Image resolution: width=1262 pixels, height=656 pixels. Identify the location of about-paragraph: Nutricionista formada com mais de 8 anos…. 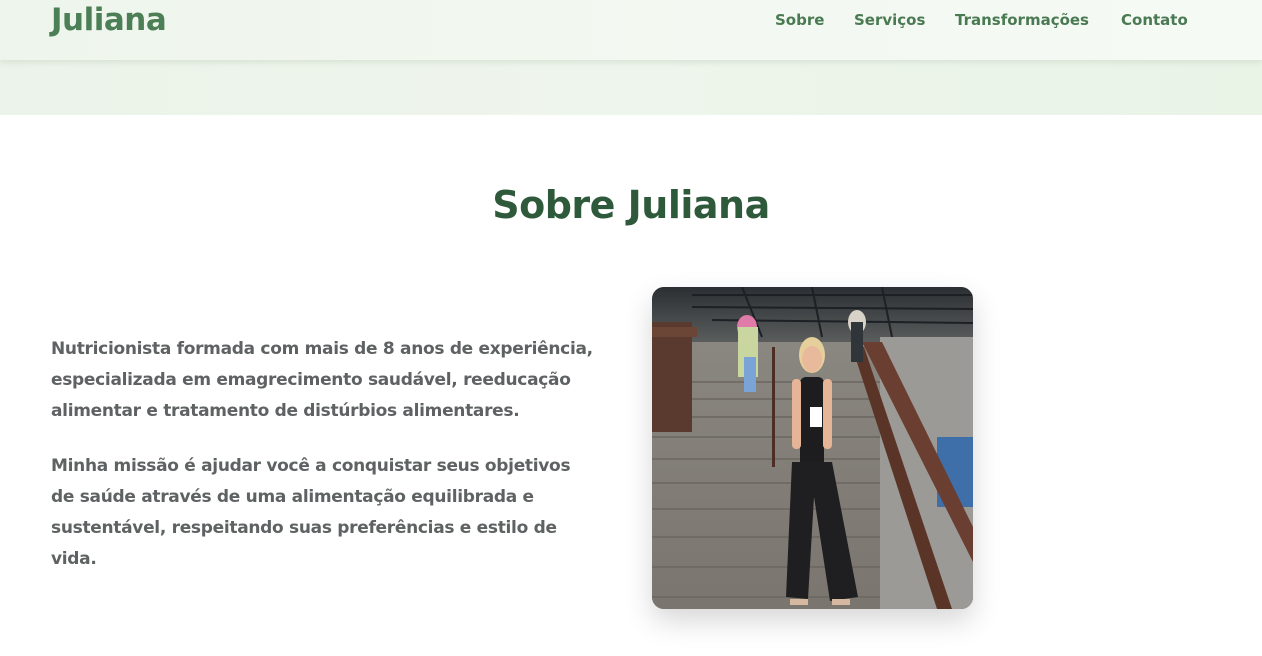
(322, 380).